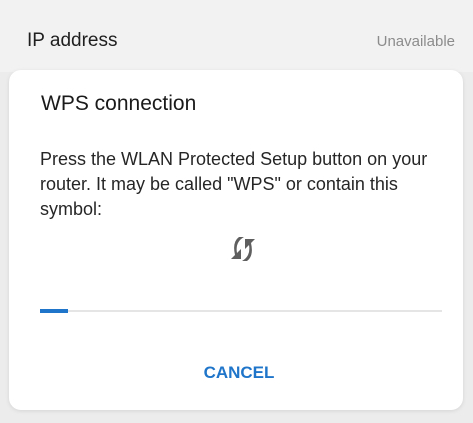 This screenshot has height=423, width=473. What do you see at coordinates (241, 311) in the screenshot?
I see `wps-progress-bar` at bounding box center [241, 311].